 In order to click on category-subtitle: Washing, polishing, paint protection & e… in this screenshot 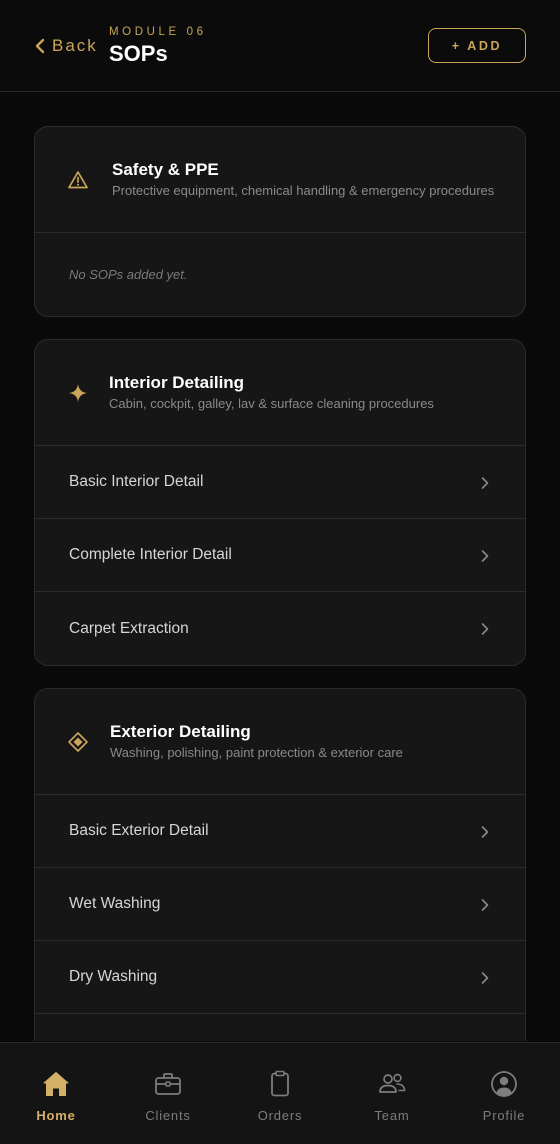, I will do `click(256, 752)`.